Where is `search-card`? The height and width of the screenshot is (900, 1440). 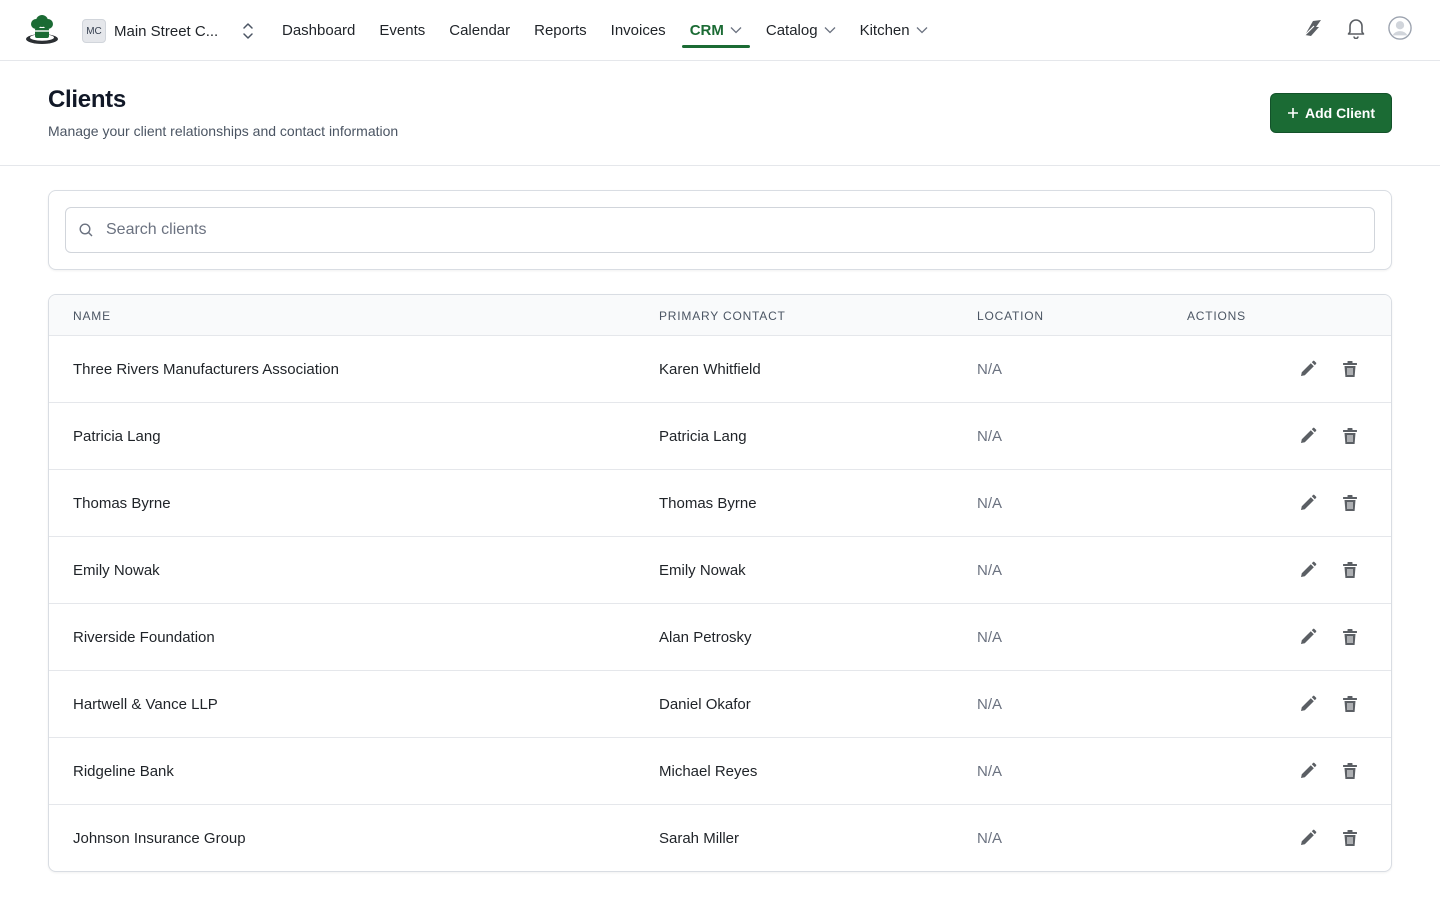 search-card is located at coordinates (720, 230).